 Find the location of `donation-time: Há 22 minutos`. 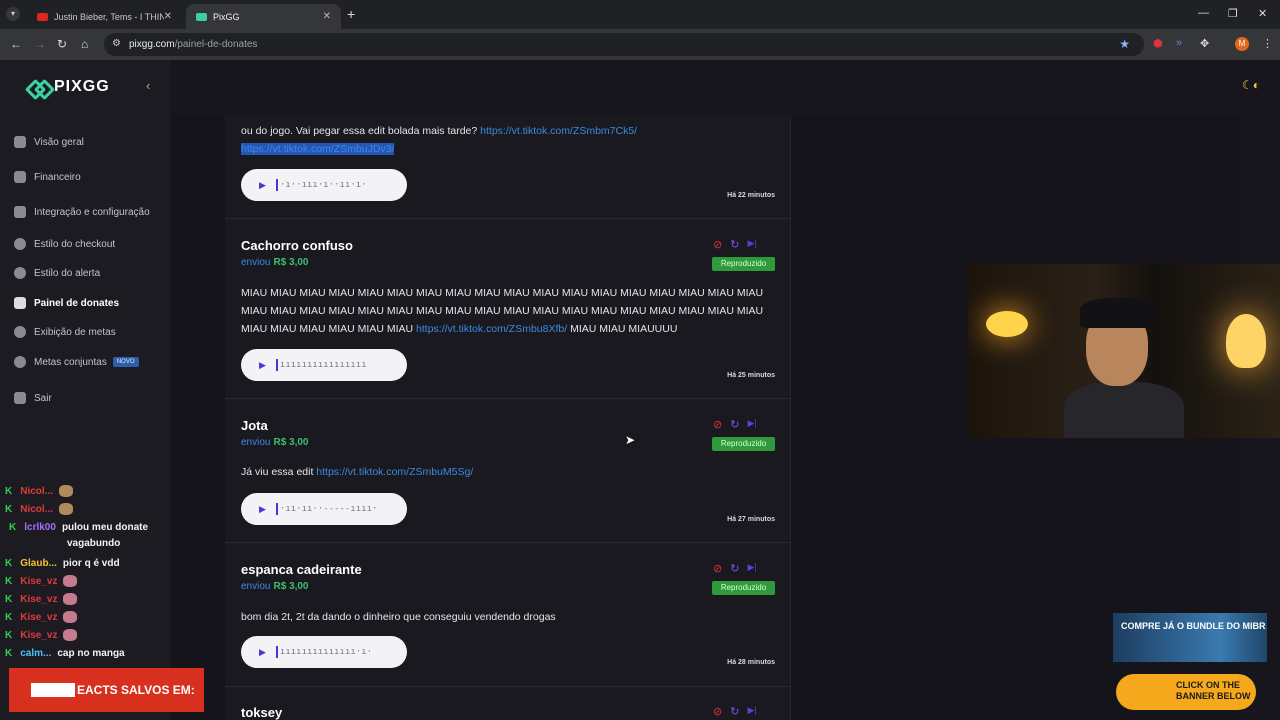

donation-time: Há 22 minutos is located at coordinates (751, 195).